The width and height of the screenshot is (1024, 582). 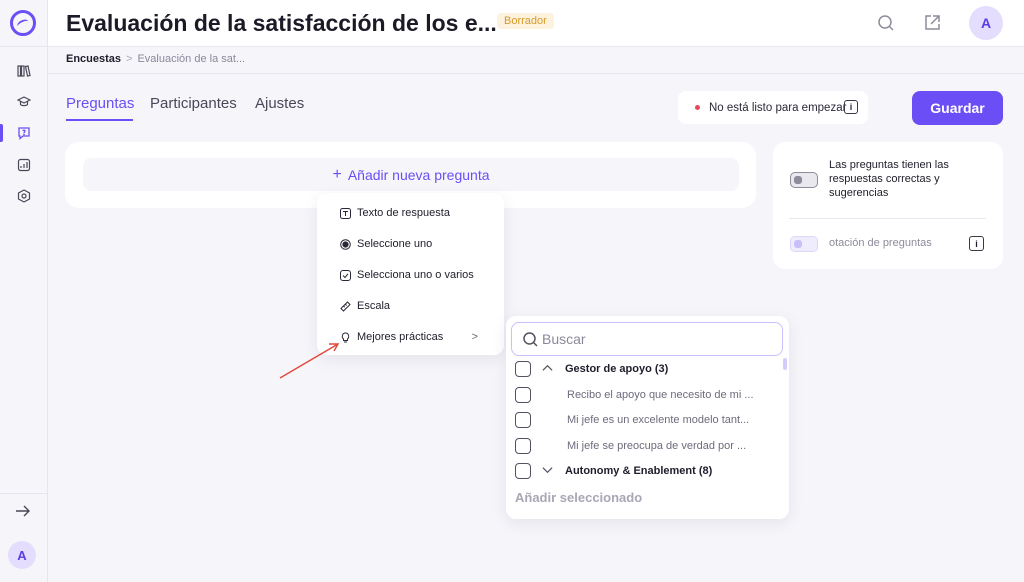 I want to click on menu-item-text-answer: Texto de respuesta, so click(x=410, y=213).